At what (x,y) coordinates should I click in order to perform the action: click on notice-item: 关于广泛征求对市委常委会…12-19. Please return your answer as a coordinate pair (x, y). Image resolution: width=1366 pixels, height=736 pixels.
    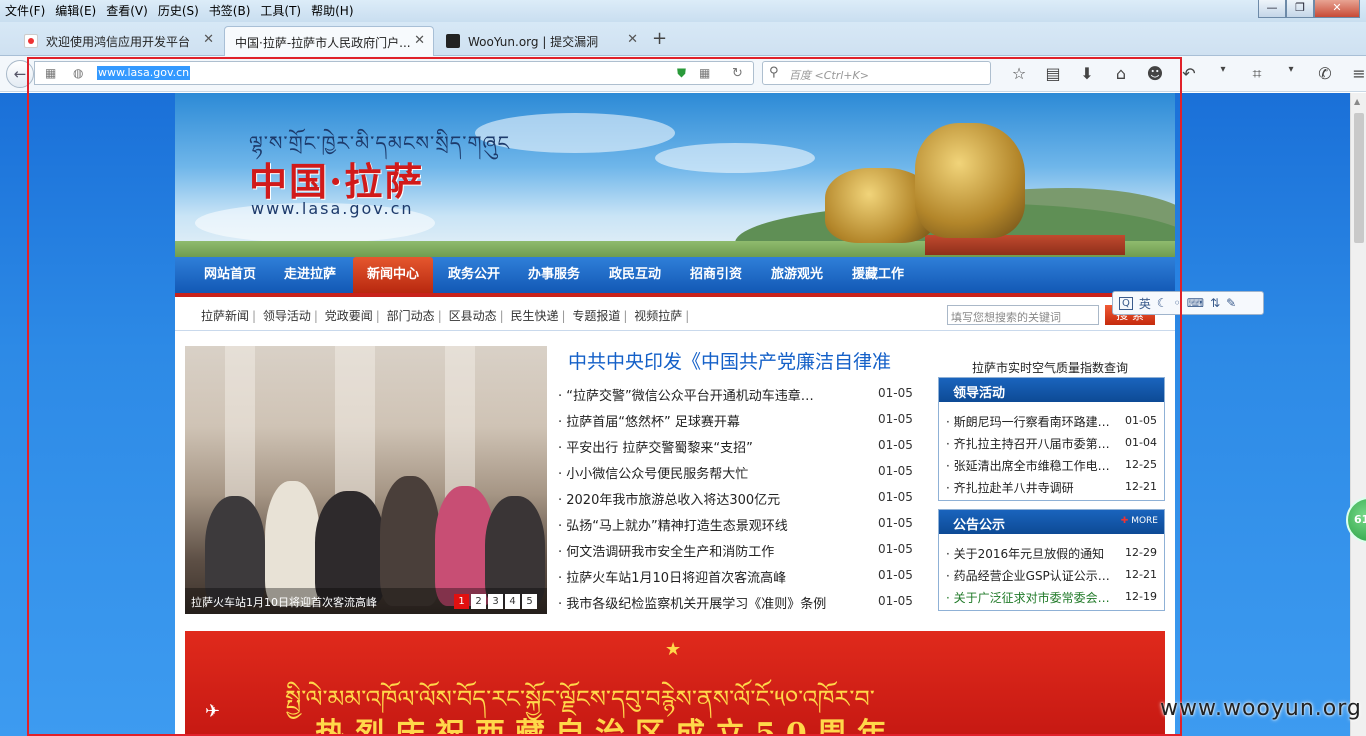
    Looking at the image, I should click on (1051, 595).